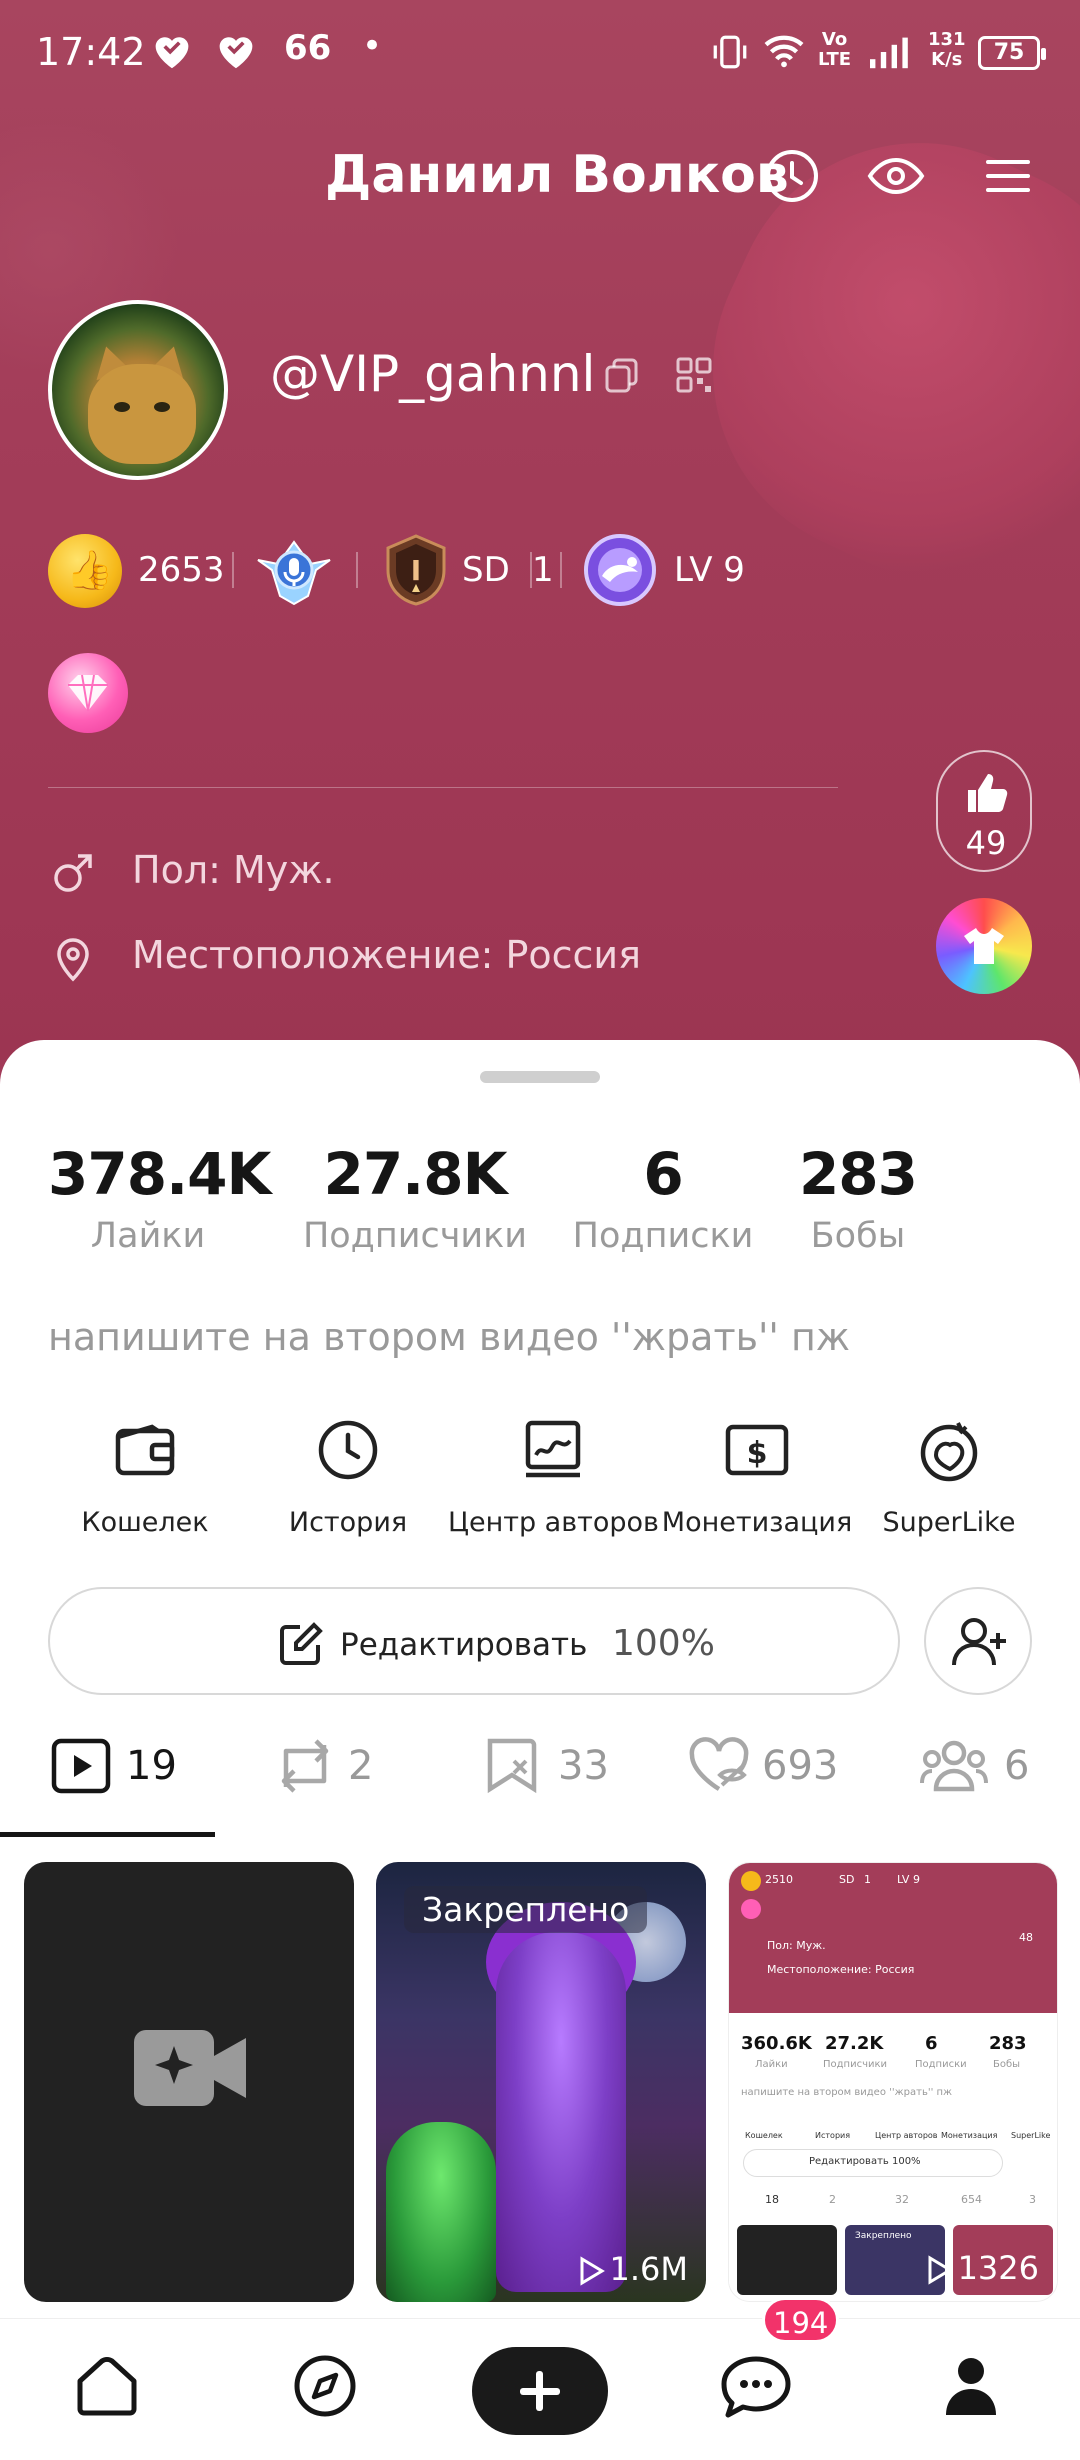  I want to click on stat-label: Подписчики, so click(415, 1236).